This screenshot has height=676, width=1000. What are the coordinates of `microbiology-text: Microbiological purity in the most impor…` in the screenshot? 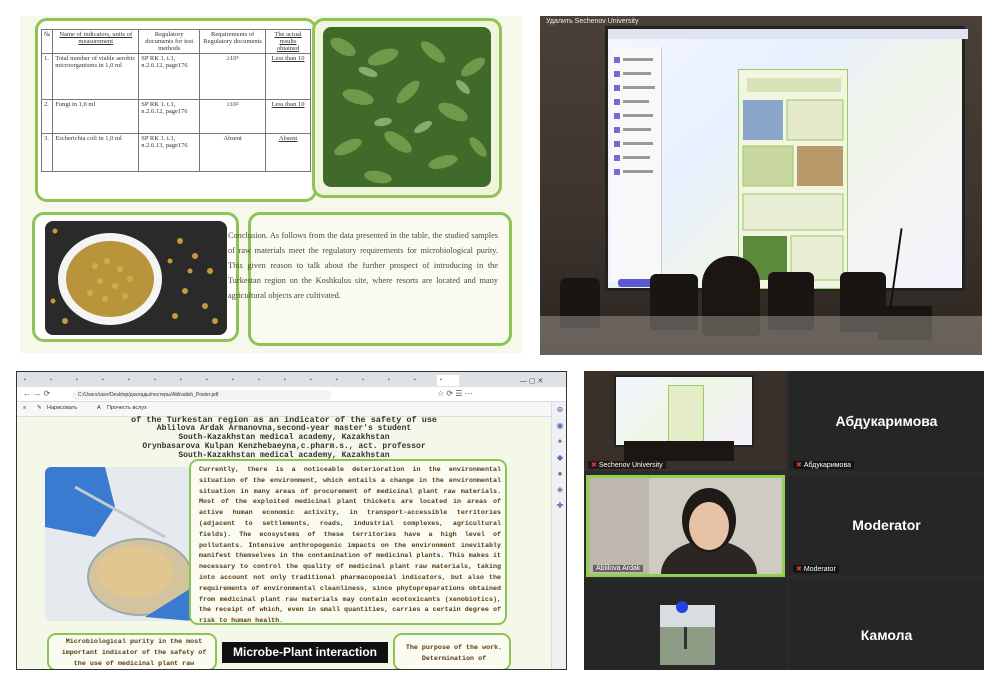 It's located at (134, 653).